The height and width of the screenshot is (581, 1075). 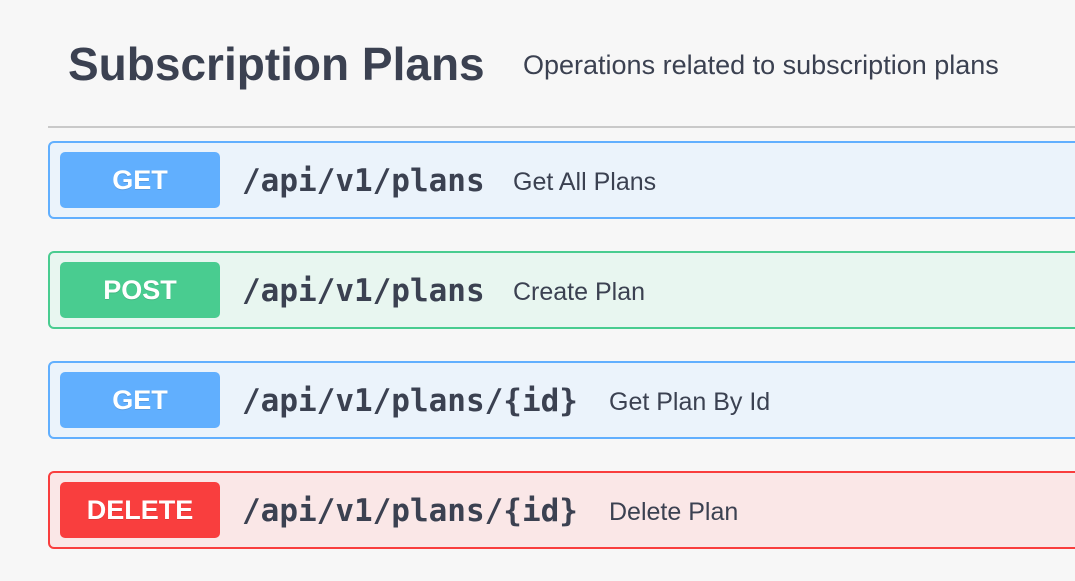 I want to click on operation-get-plan-by-id: GET /api/v1/plans/{id} Get Plan By Id, so click(x=561, y=400).